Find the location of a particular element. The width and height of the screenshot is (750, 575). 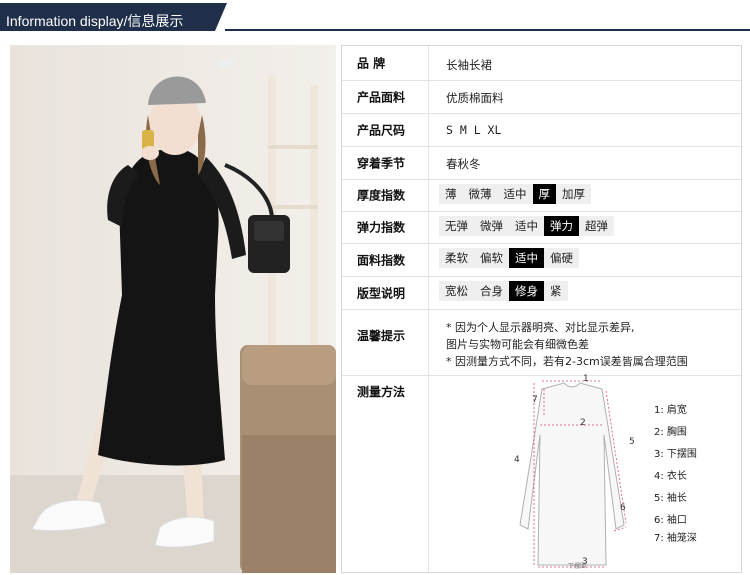

scale-row-softness: 面料指数 柔软 偏软 适中 偏硬 is located at coordinates (541, 260).